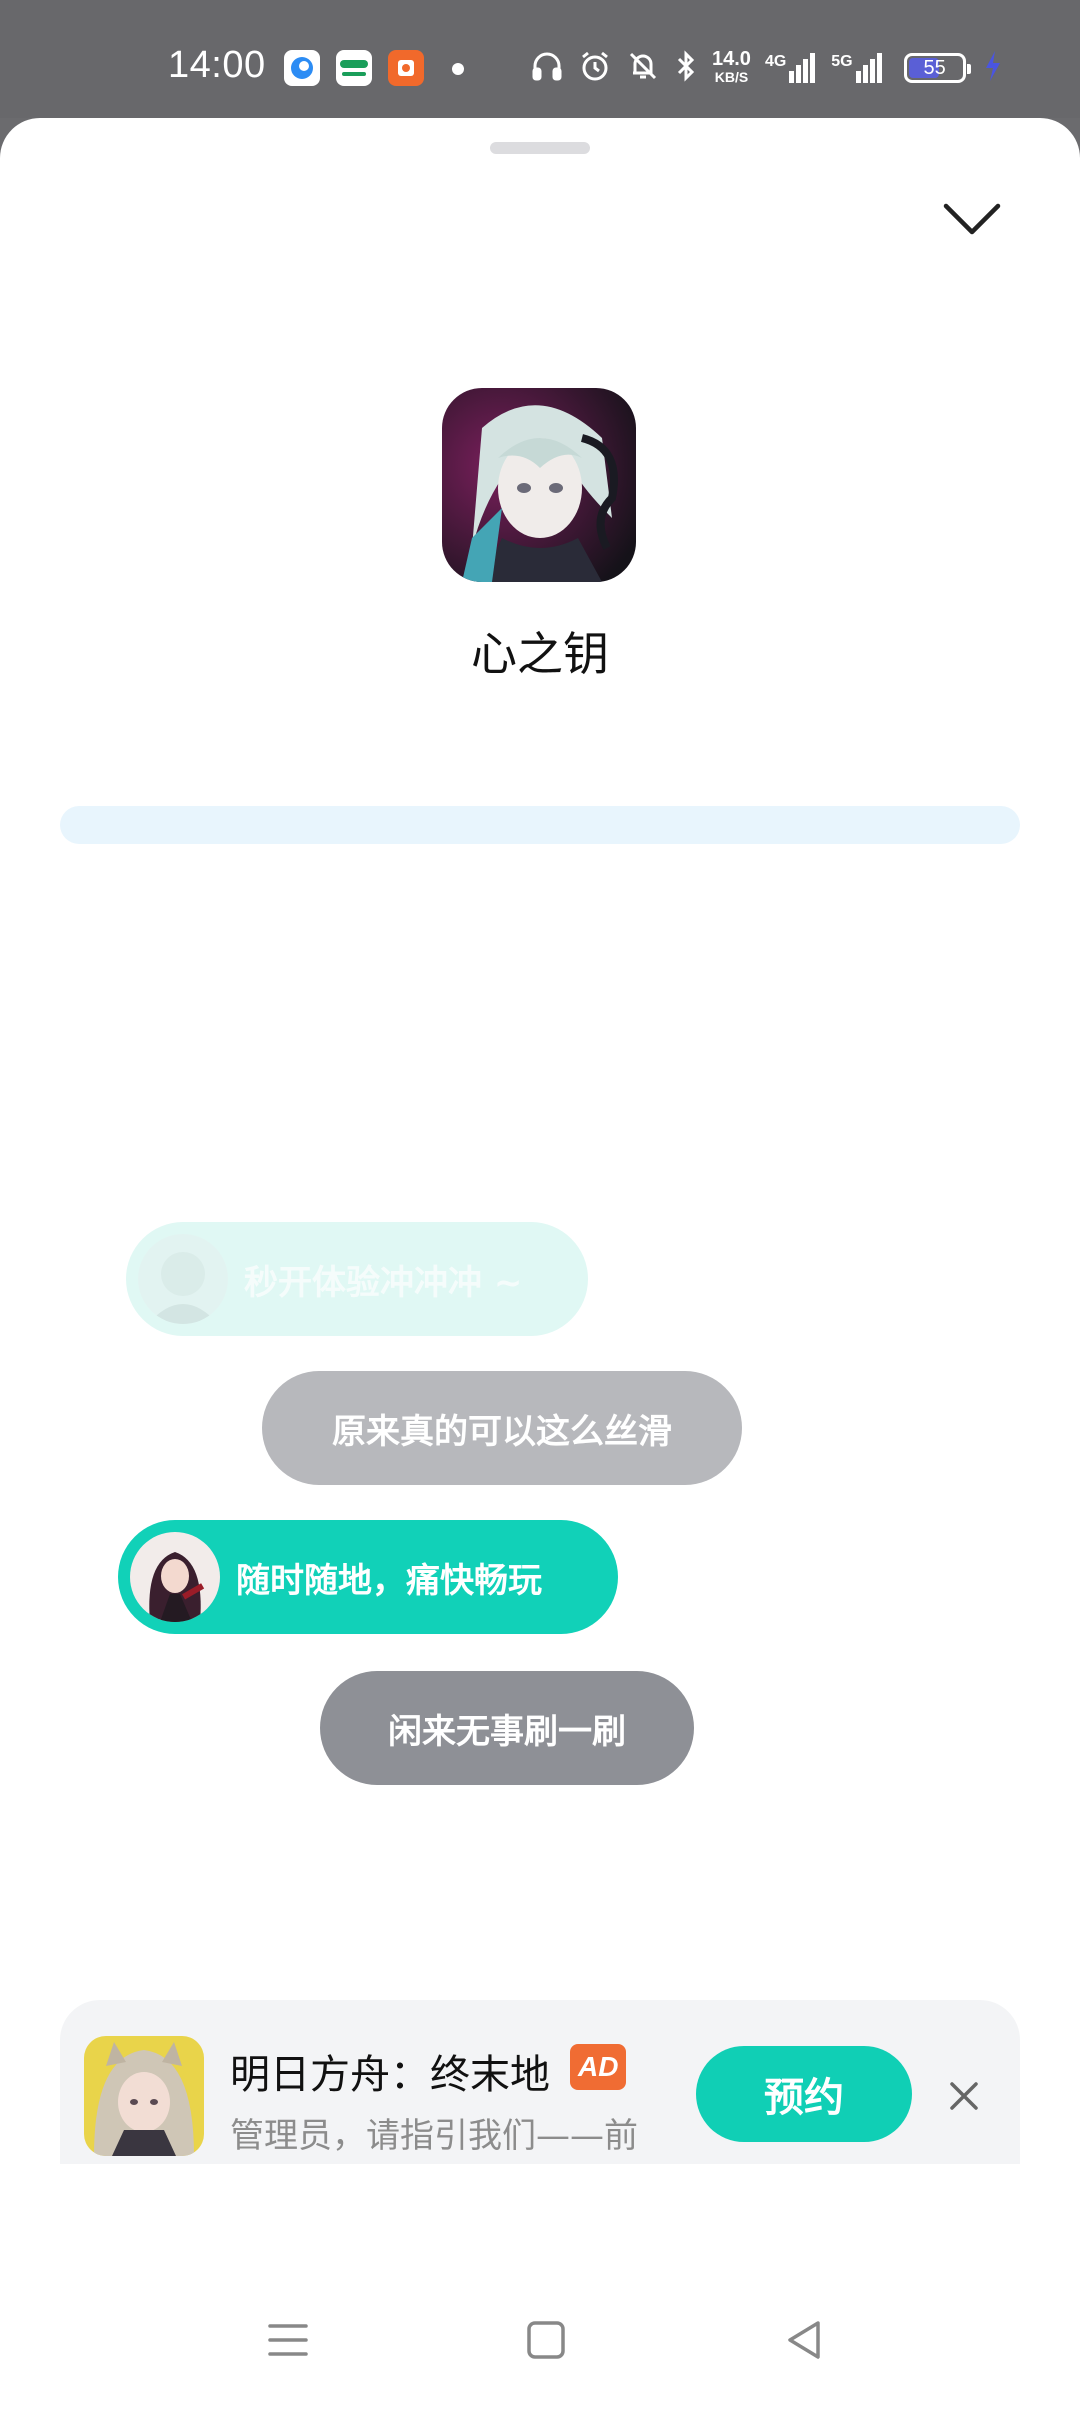  I want to click on bluetooth-icon, so click(686, 68).